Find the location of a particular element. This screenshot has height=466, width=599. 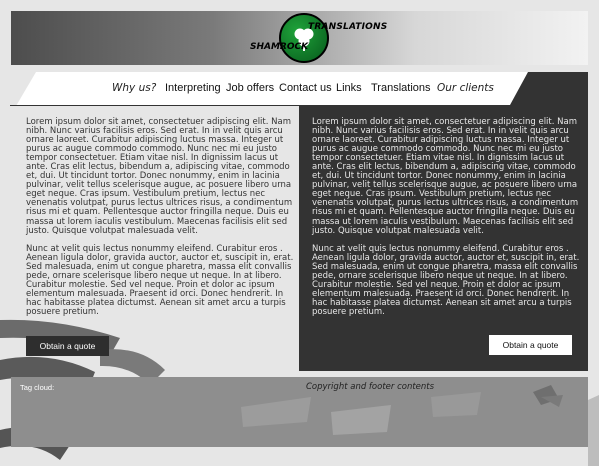

nav-item-contact-us: Contact us is located at coordinates (305, 88).